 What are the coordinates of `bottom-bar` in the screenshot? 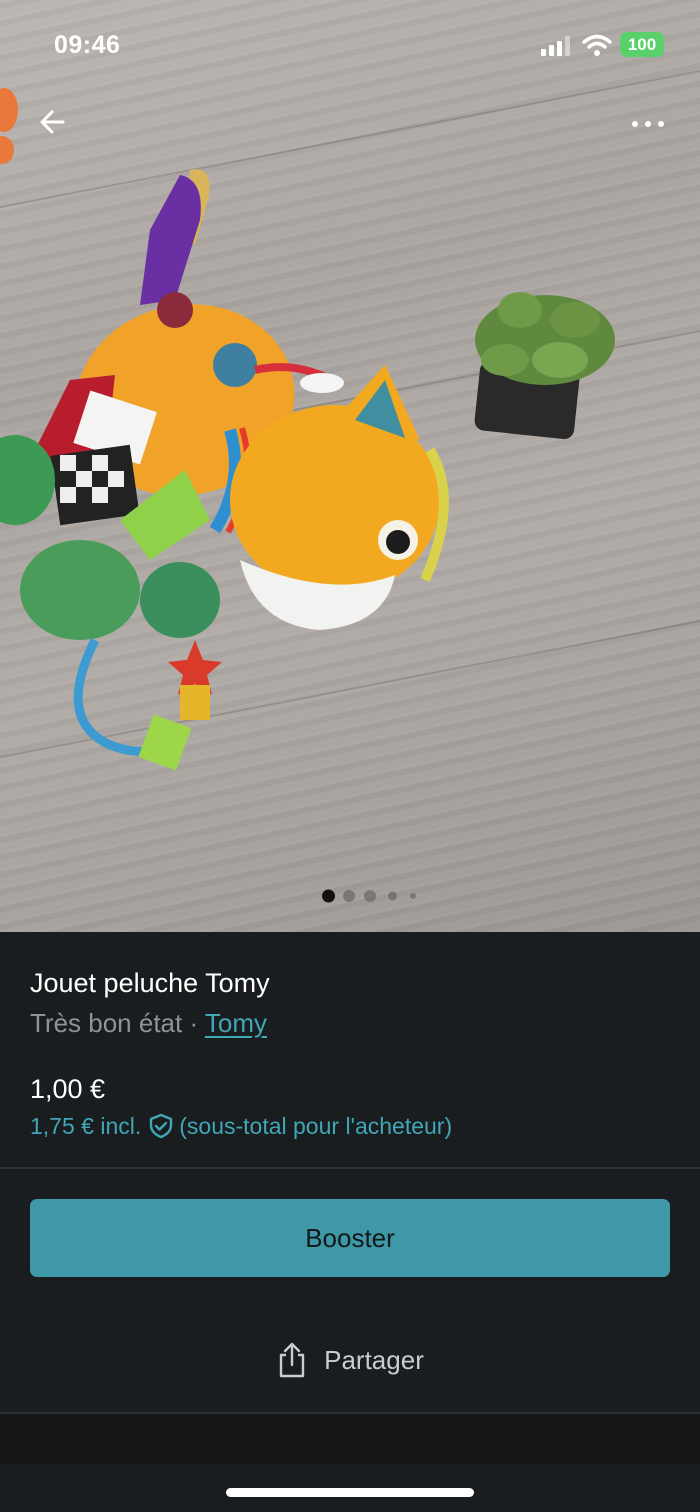 It's located at (350, 1439).